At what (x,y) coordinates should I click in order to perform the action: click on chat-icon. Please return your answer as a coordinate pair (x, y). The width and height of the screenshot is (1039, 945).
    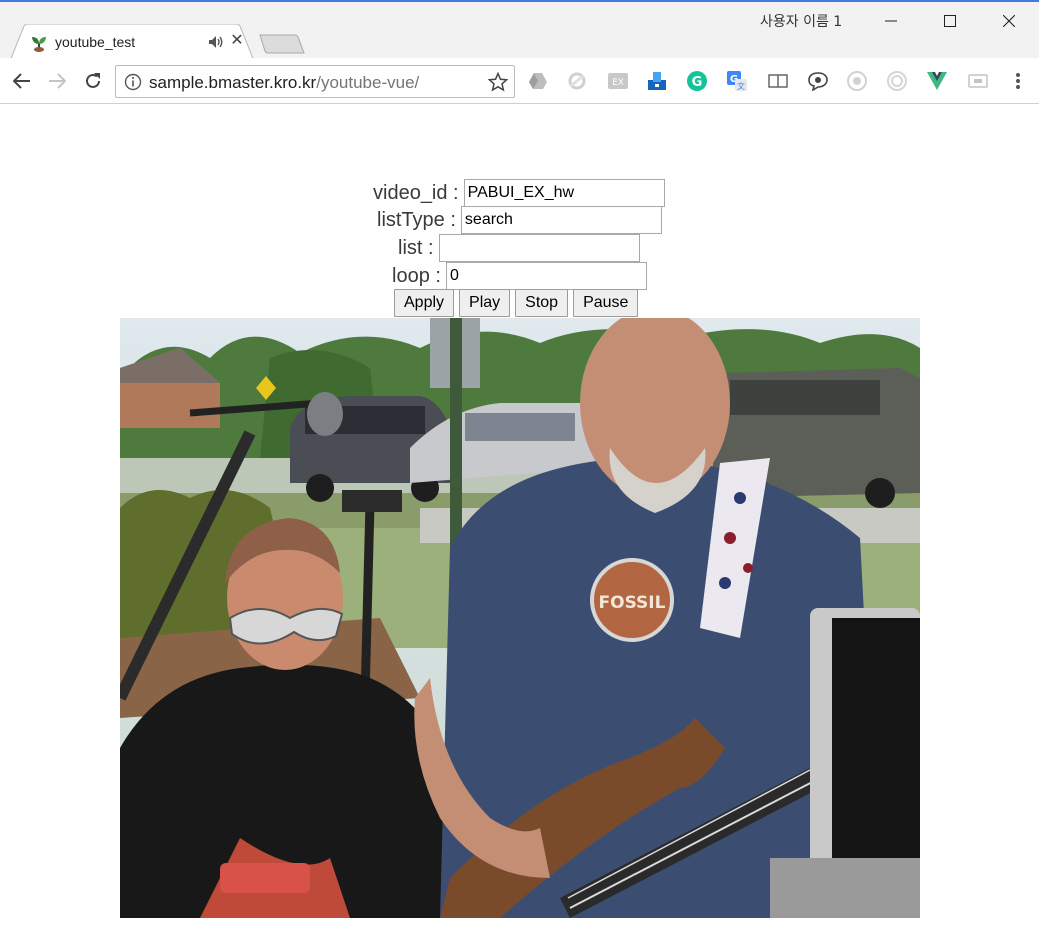
    Looking at the image, I should click on (818, 81).